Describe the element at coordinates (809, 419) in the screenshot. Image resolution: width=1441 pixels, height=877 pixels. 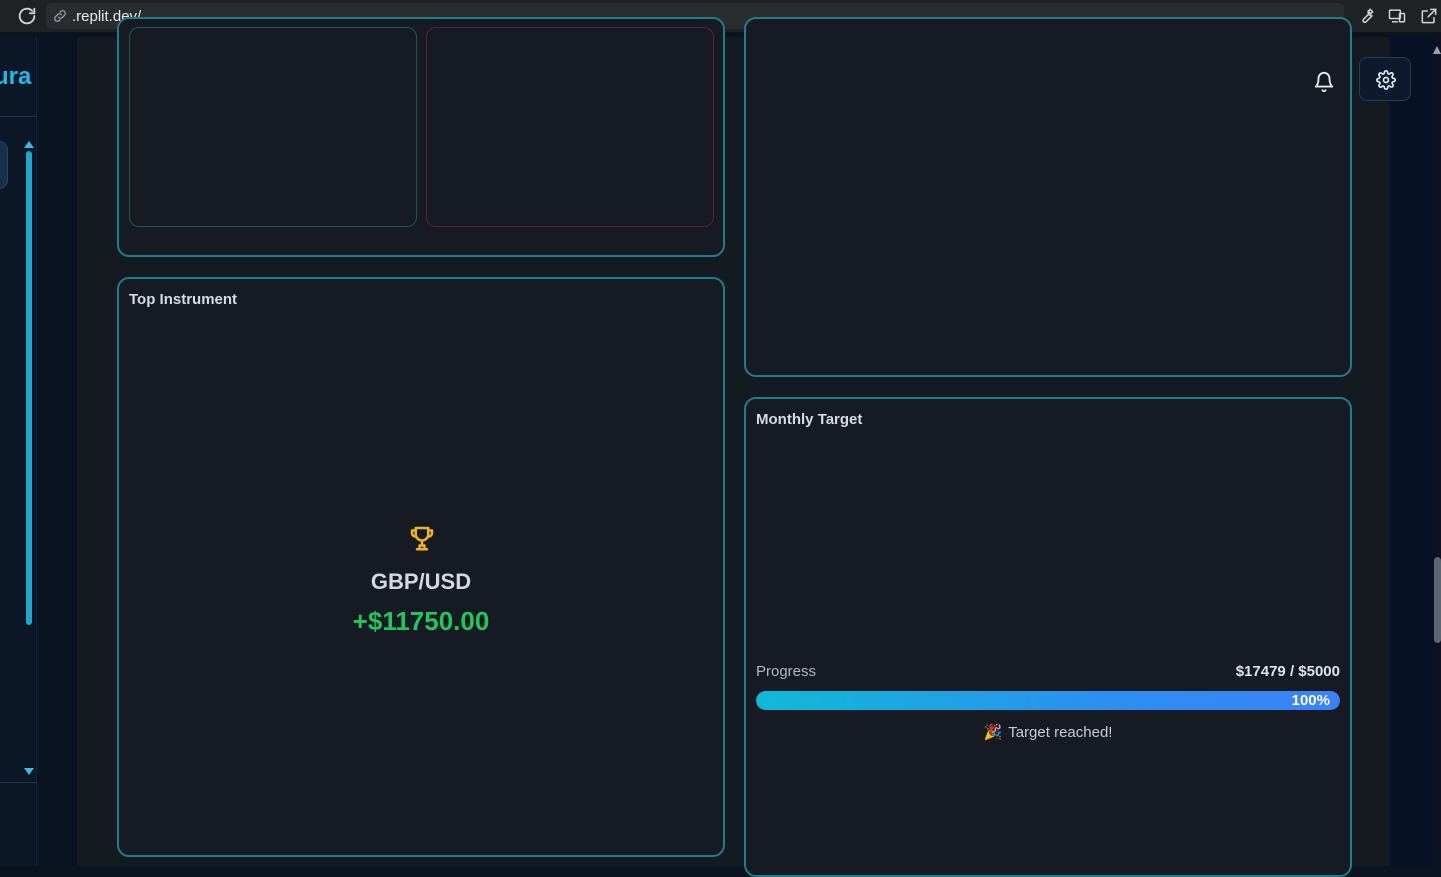
I see `card-title: Monthly Target` at that location.